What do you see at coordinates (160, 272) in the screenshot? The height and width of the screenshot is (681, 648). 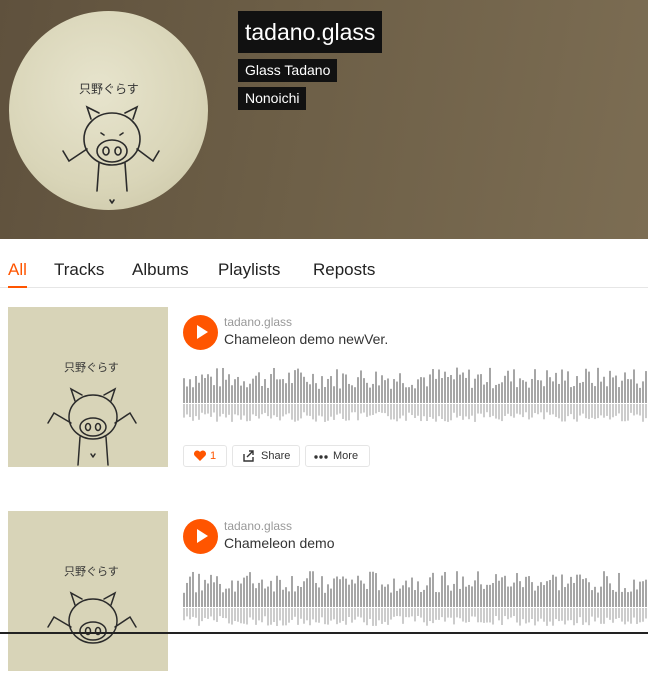 I see `tab-albums: Albums` at bounding box center [160, 272].